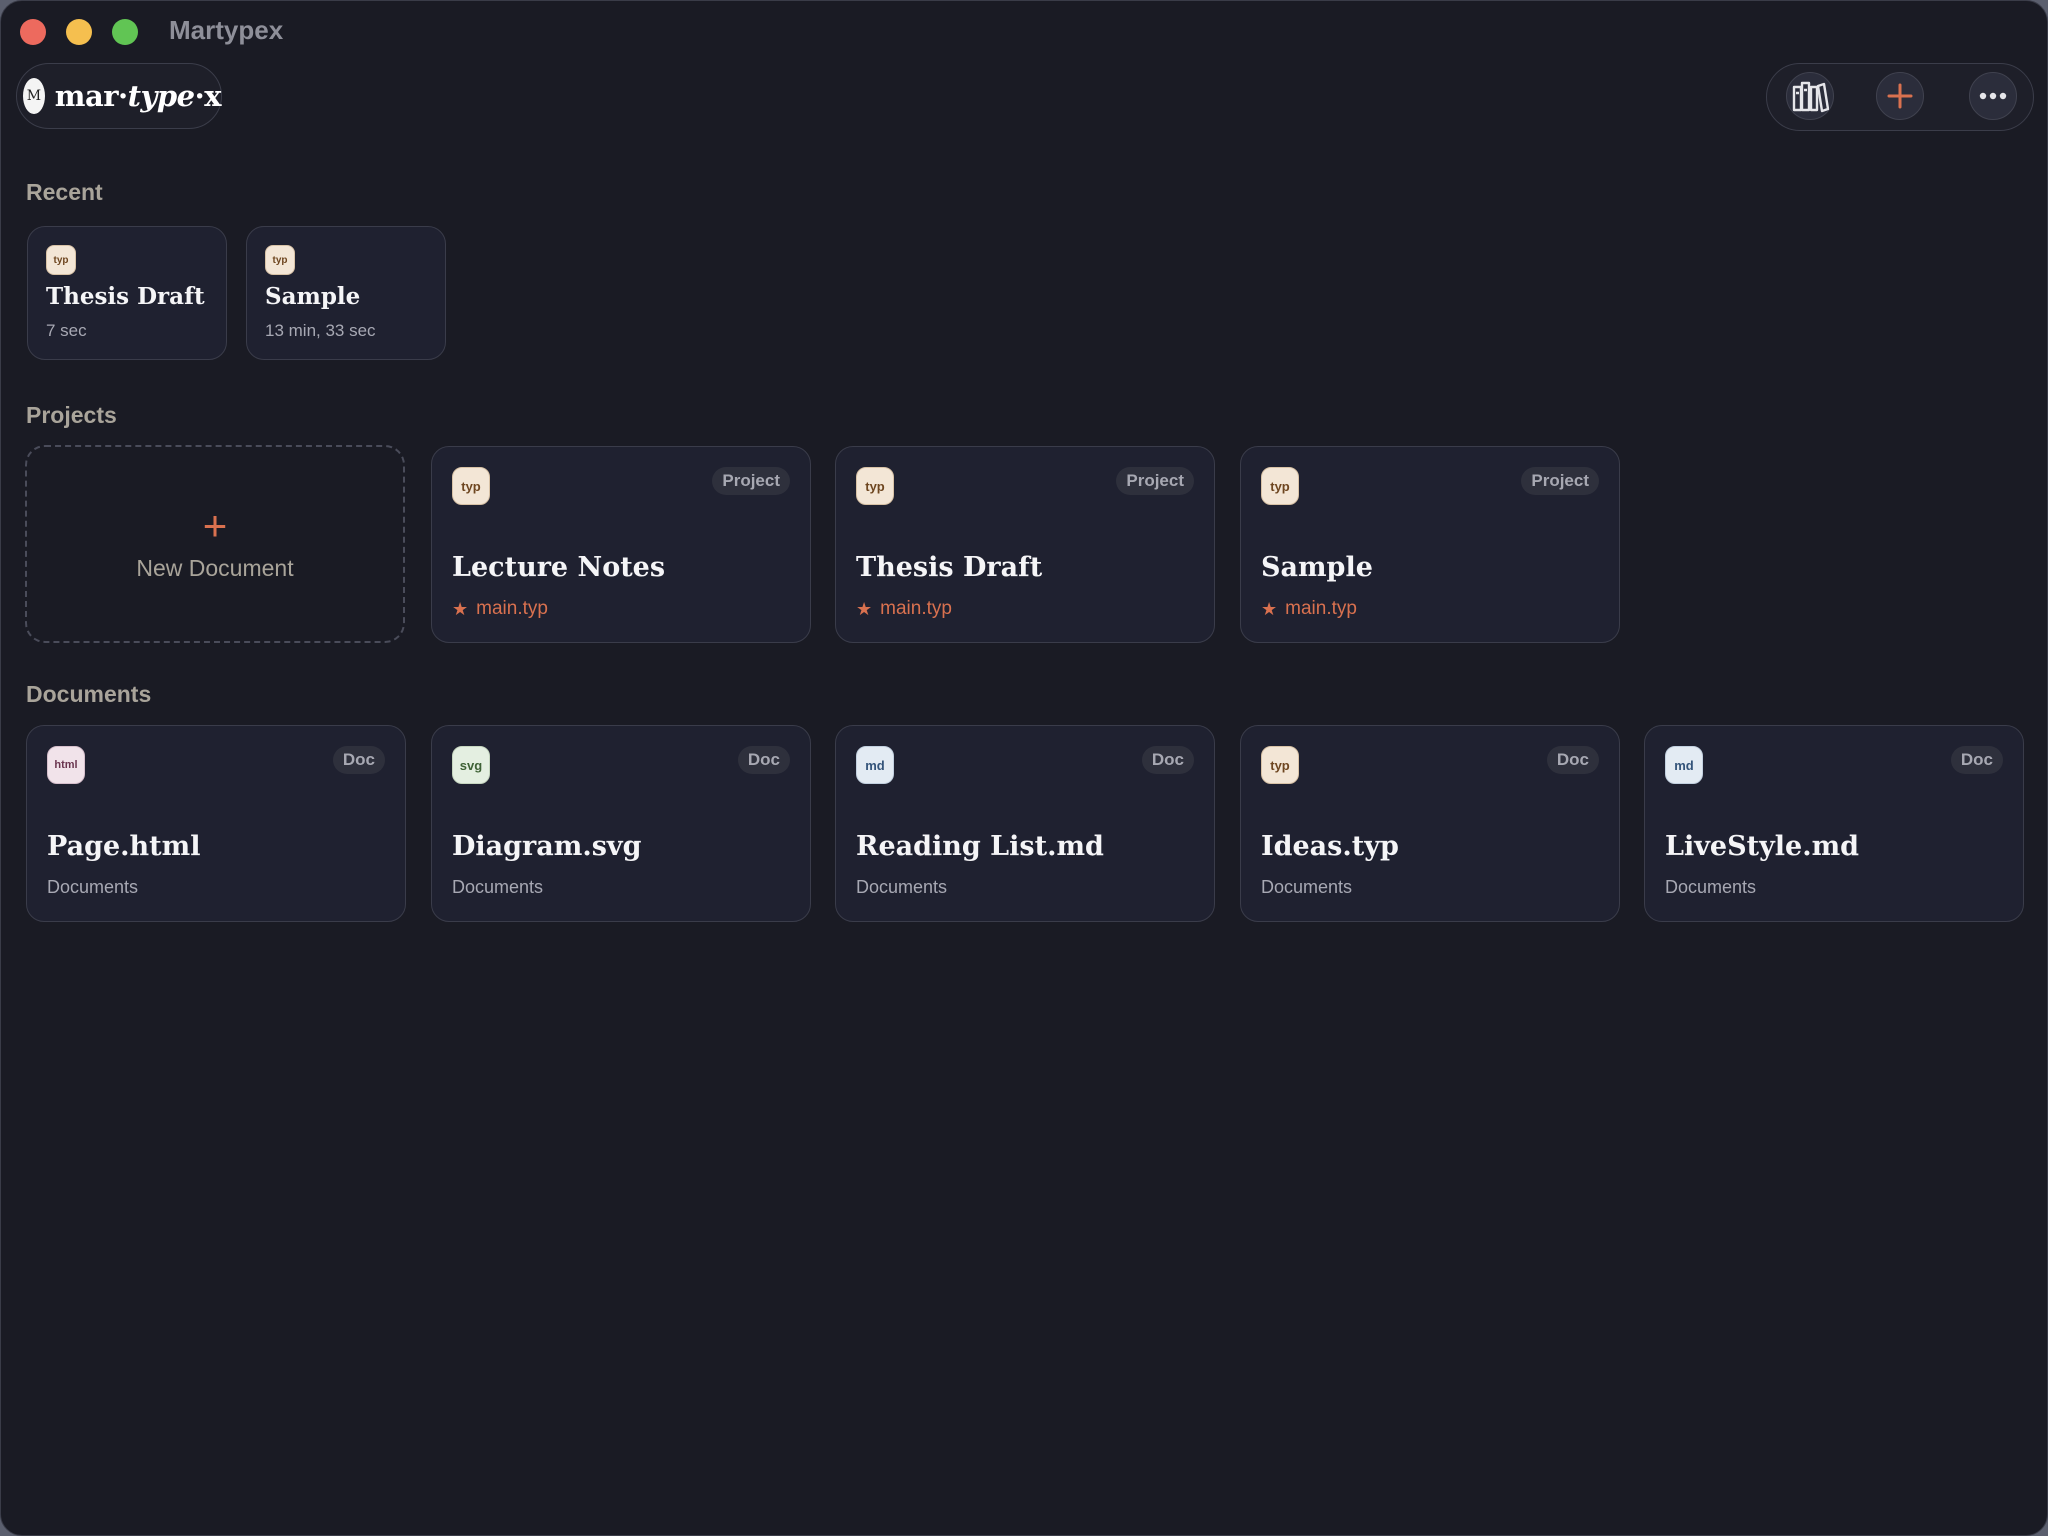  I want to click on documents-section-title: Documents, so click(89, 694).